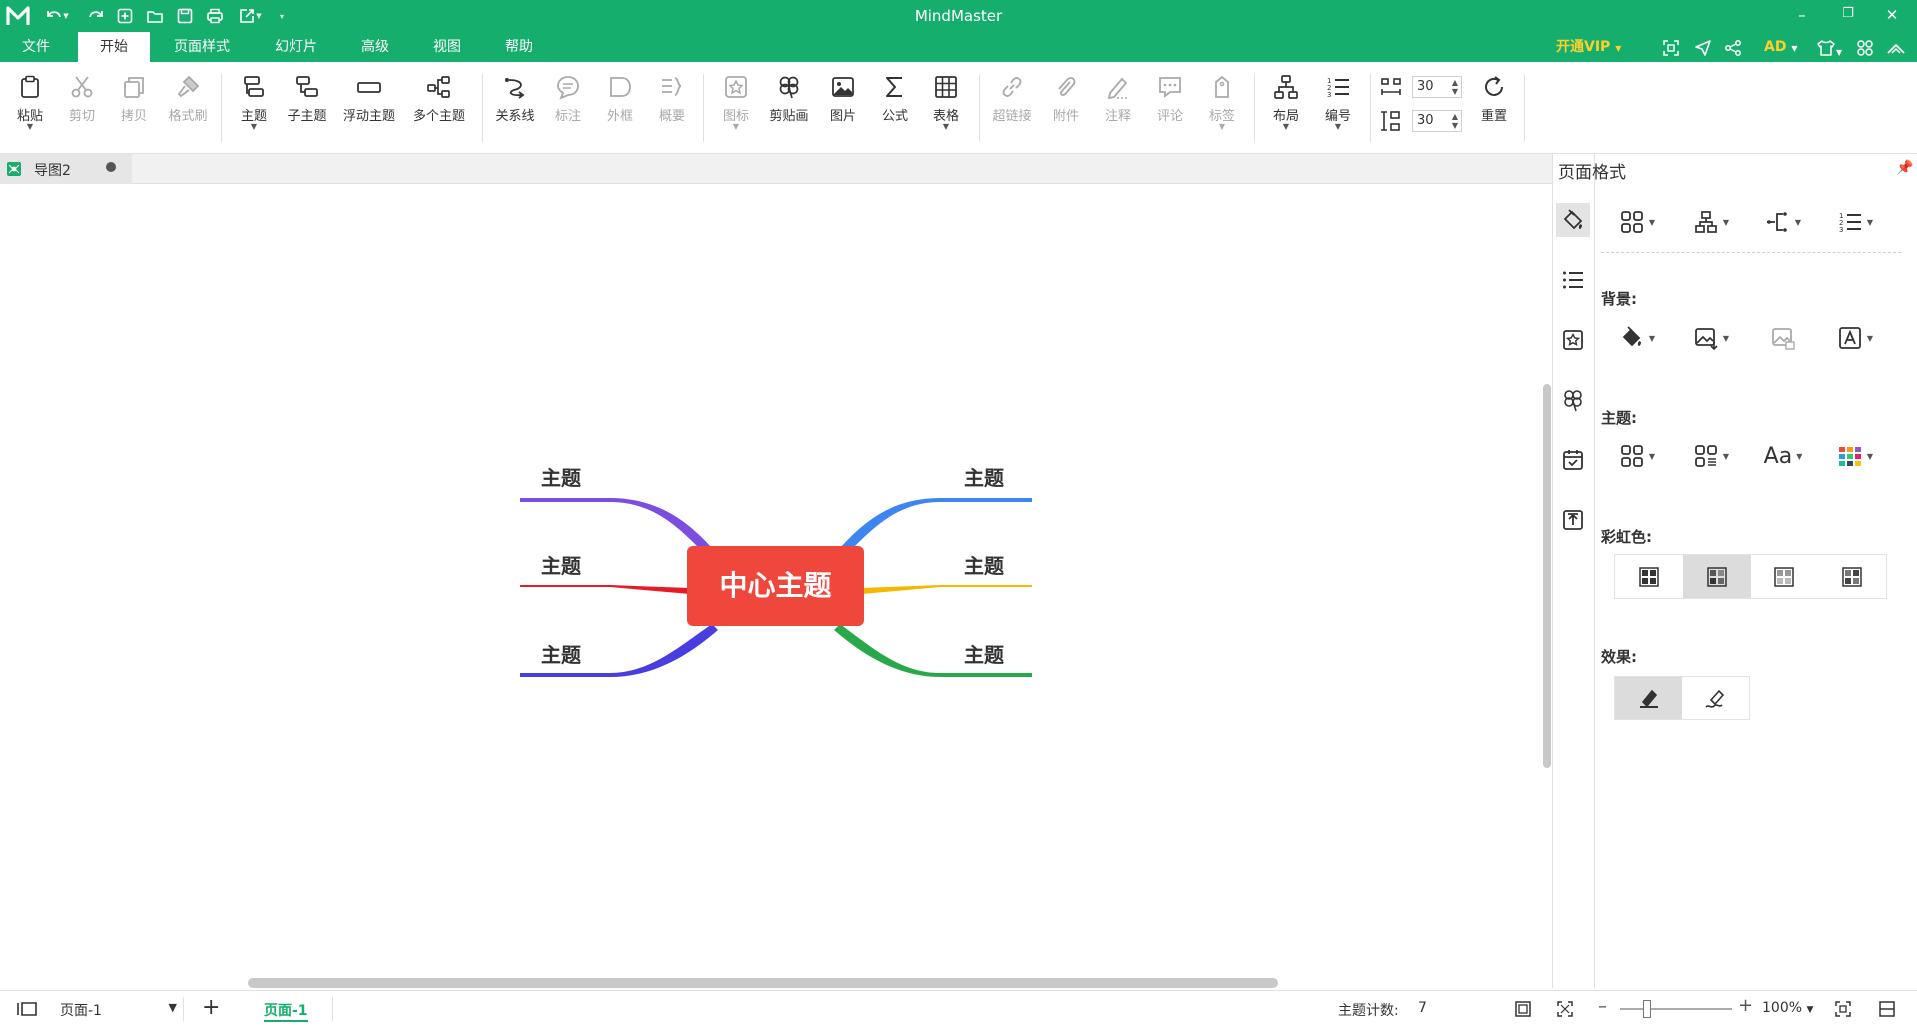 This screenshot has width=1917, height=1026. Describe the element at coordinates (775, 586) in the screenshot. I see `central-topic: 中心主题` at that location.